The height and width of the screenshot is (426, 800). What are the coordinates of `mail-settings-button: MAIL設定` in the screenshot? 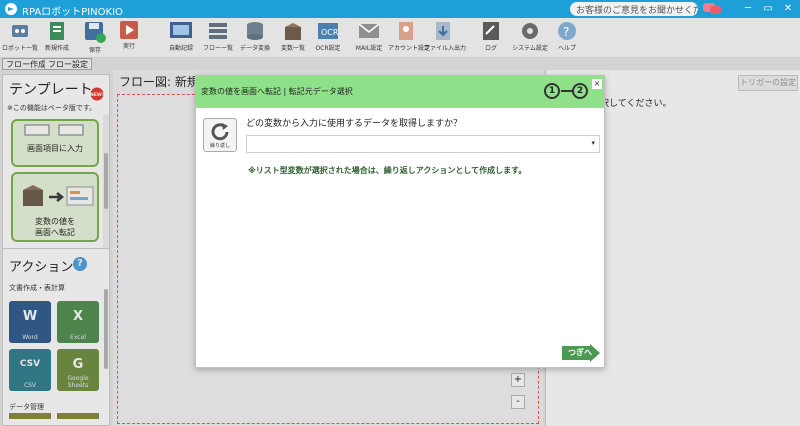 It's located at (369, 38).